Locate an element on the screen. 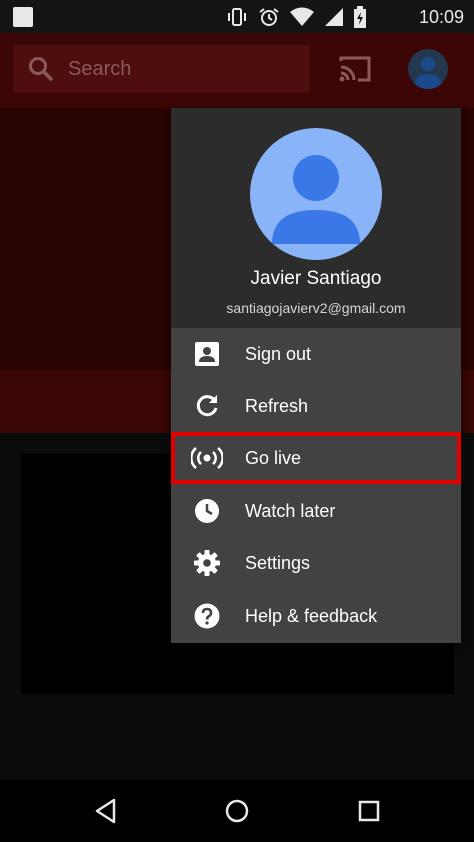 The height and width of the screenshot is (842, 474). menu-item-help-feedback: Help & feedback is located at coordinates (316, 616).